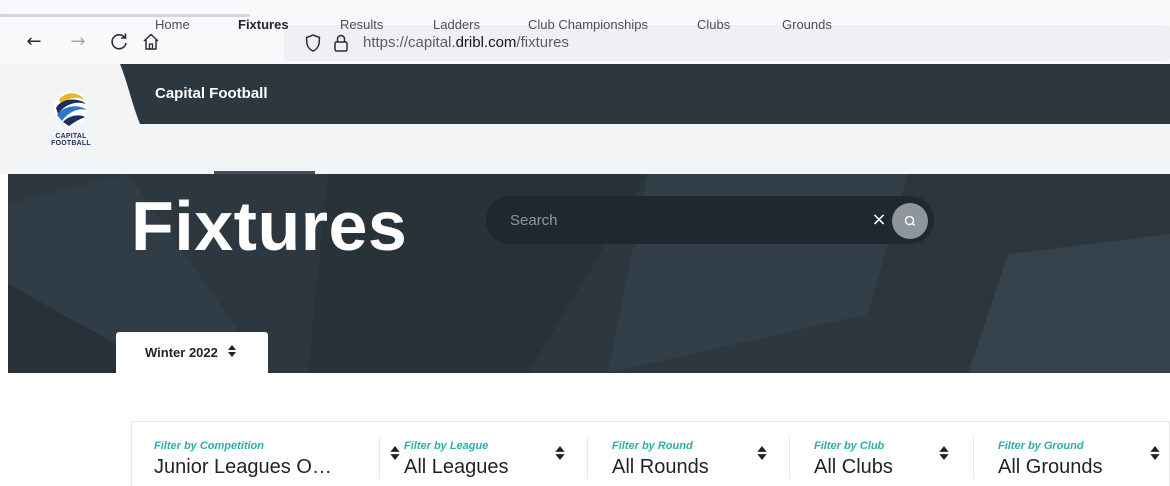  What do you see at coordinates (211, 93) in the screenshot?
I see `brand-title: Capital Football` at bounding box center [211, 93].